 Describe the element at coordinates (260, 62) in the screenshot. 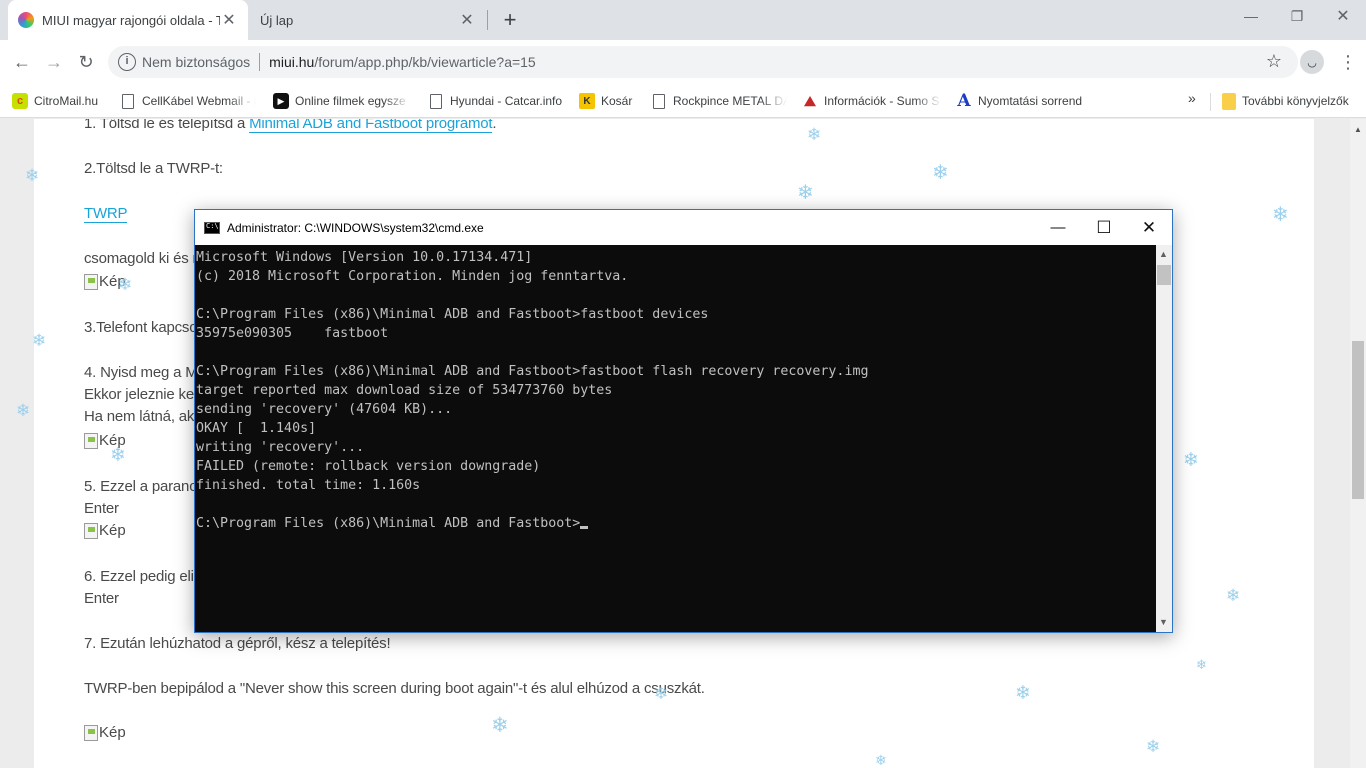

I see `omnibox-divider` at that location.